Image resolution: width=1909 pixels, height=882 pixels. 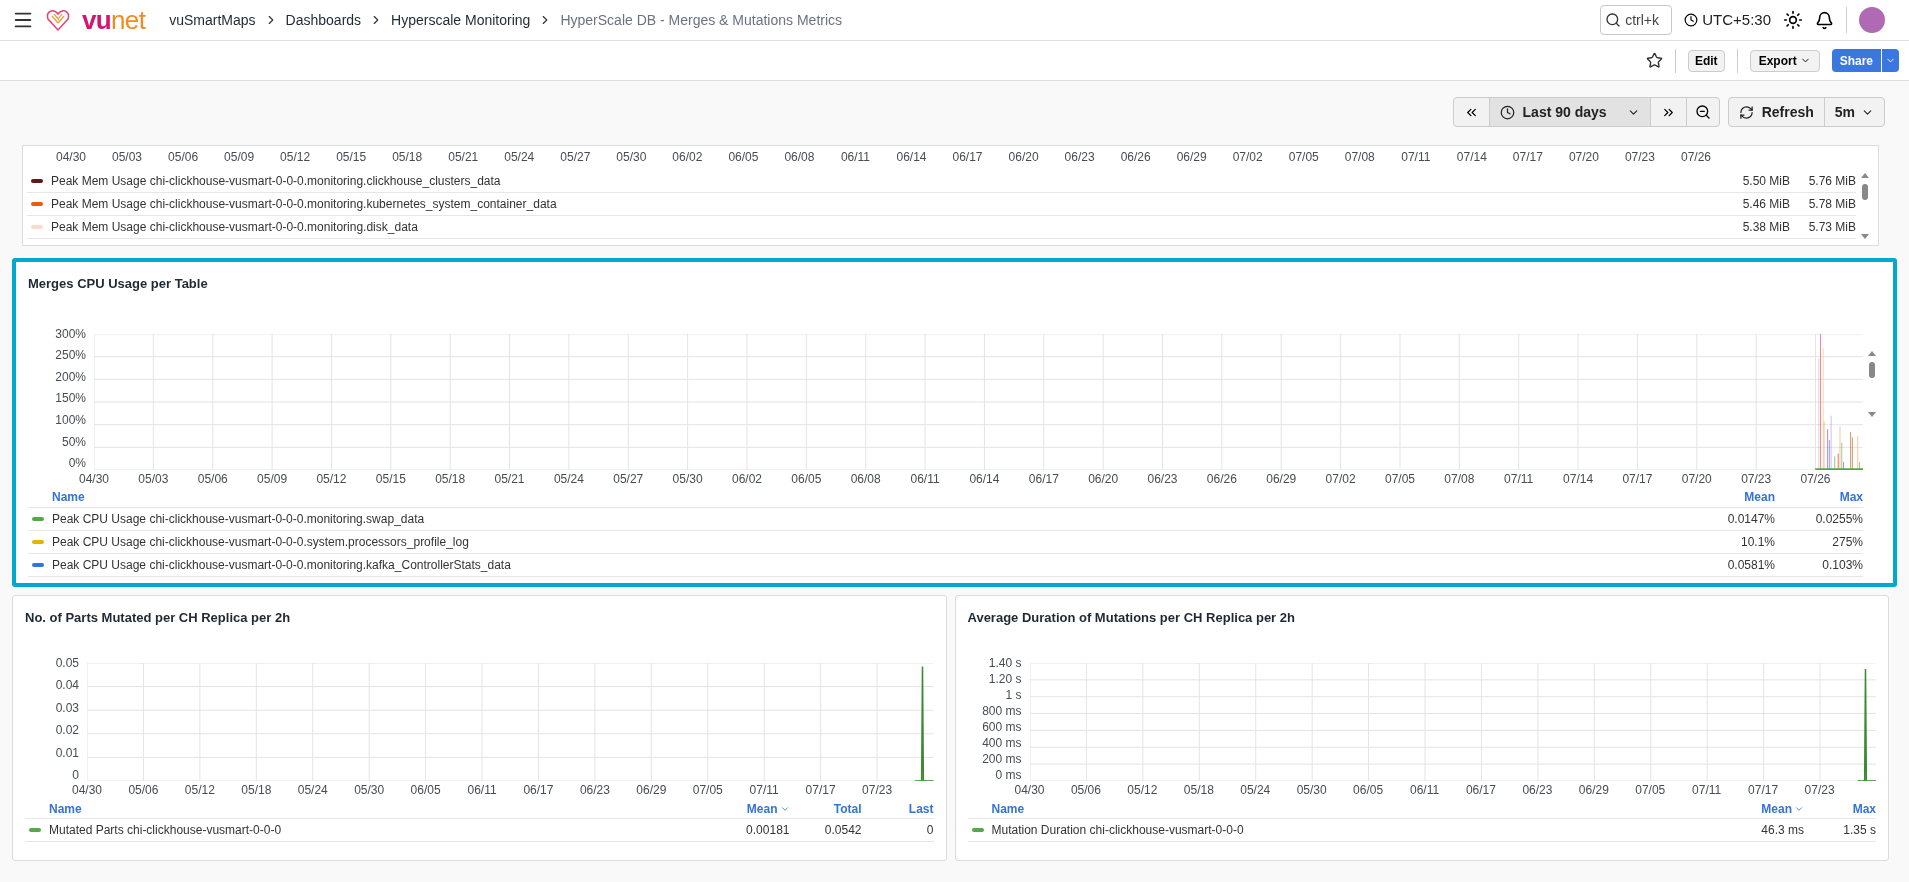 I want to click on axis-label: 0.04, so click(x=67, y=685).